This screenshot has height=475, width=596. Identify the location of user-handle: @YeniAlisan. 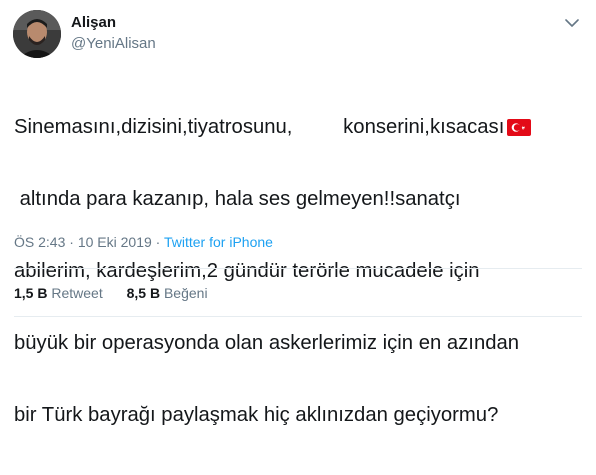
(113, 43).